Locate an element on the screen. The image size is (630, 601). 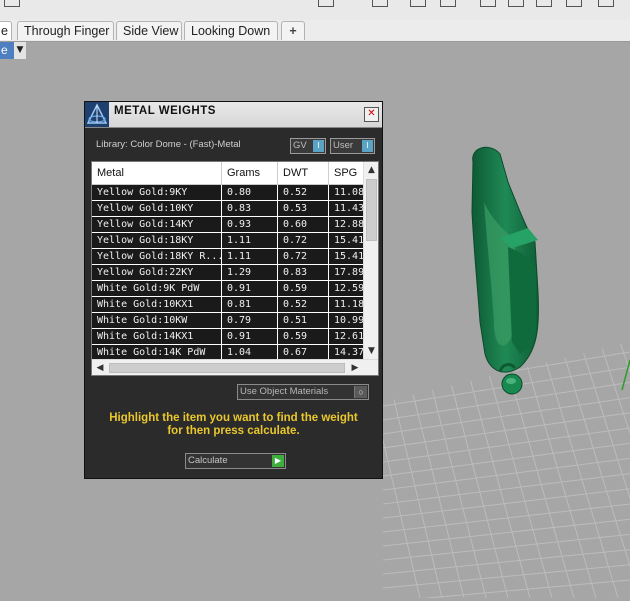
gv-label: GV is located at coordinates (300, 145).